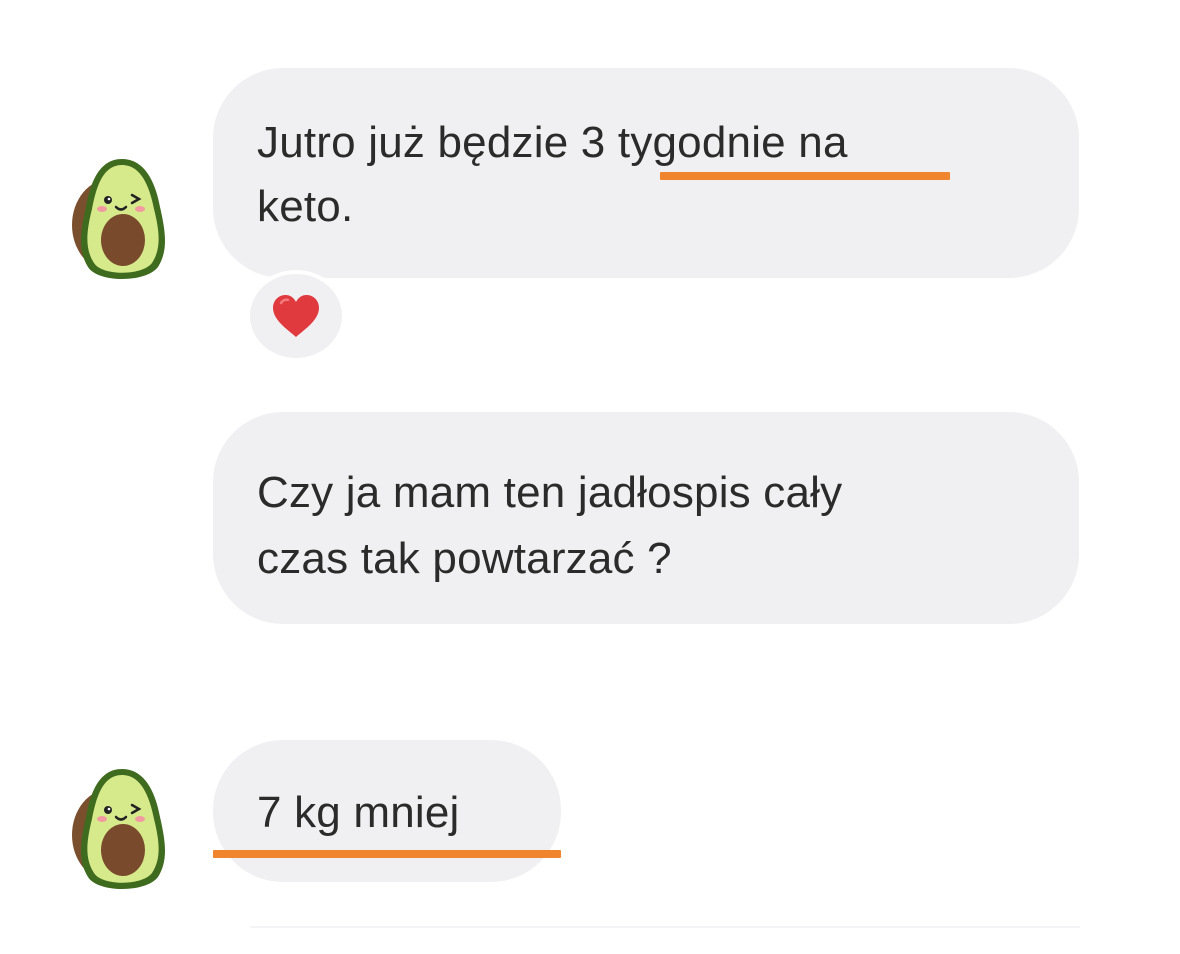 The width and height of the screenshot is (1180, 954). I want to click on heart-icon, so click(296, 316).